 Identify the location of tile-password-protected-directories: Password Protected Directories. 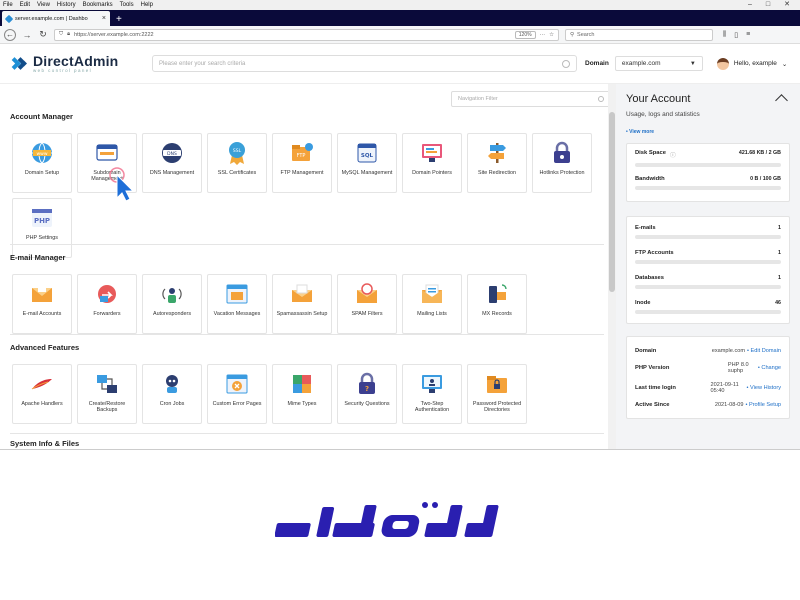
(497, 394).